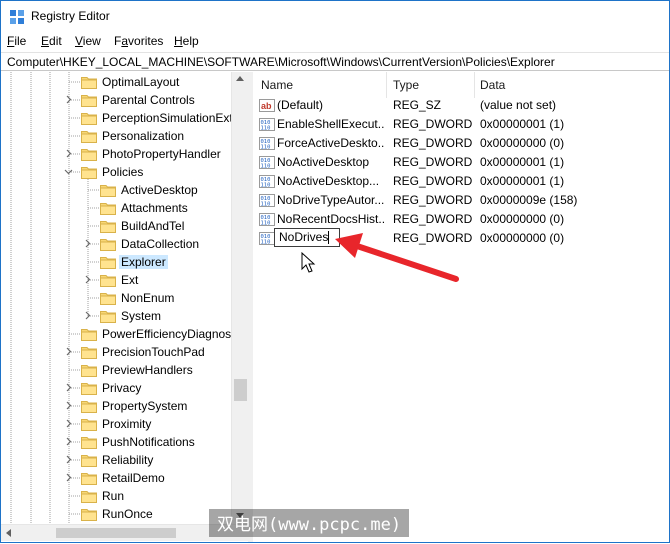 This screenshot has width=670, height=544. Describe the element at coordinates (159, 190) in the screenshot. I see `tree-item-label: ActiveDesktop` at that location.